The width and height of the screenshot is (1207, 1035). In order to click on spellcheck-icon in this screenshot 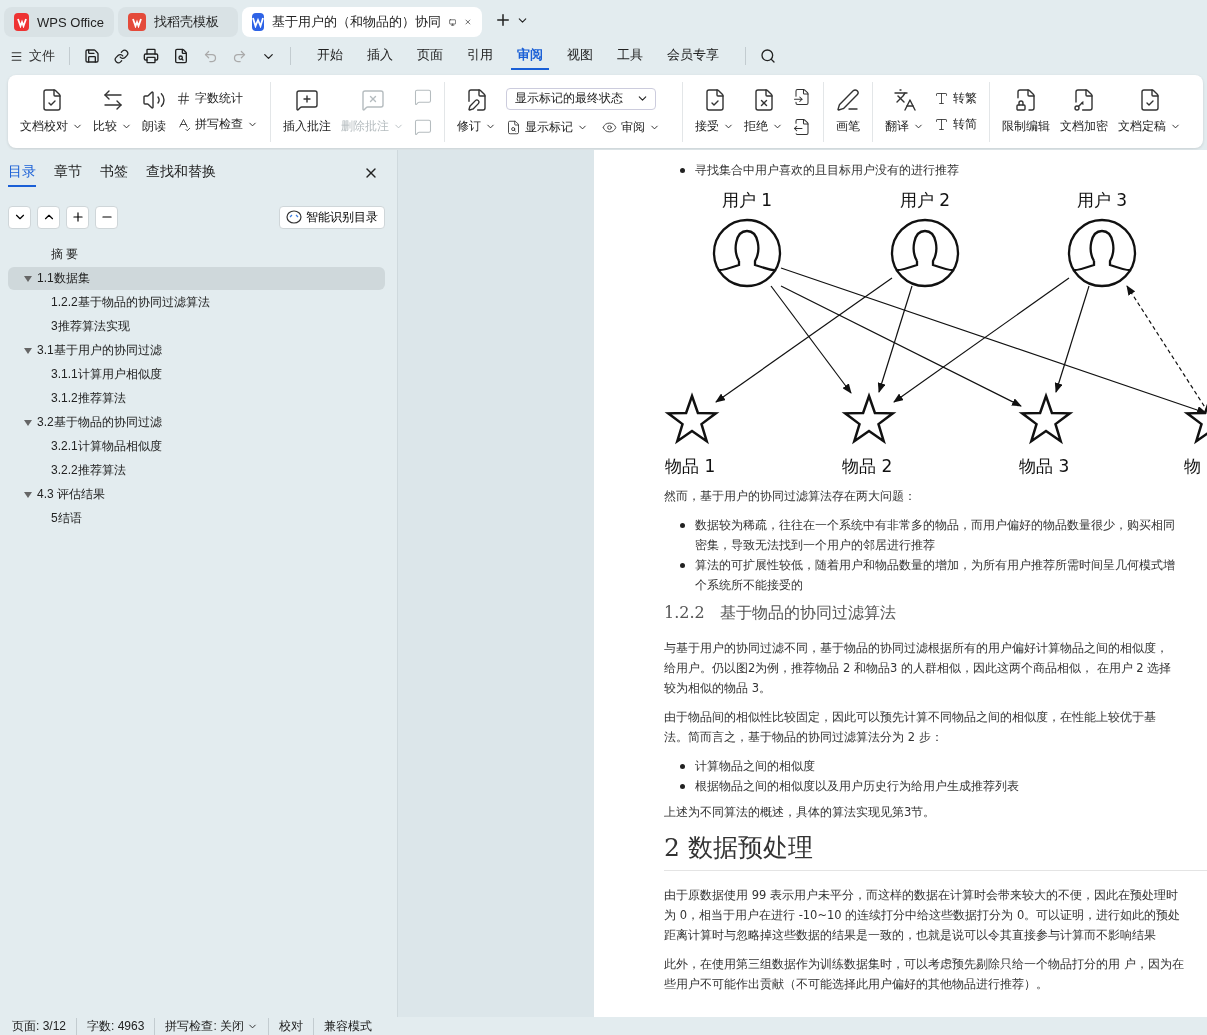, I will do `click(183, 124)`.